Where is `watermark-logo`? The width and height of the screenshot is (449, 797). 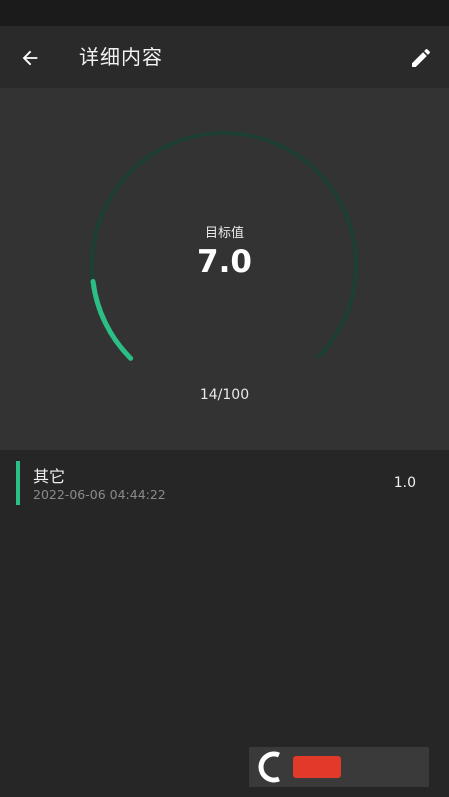
watermark-logo is located at coordinates (339, 767).